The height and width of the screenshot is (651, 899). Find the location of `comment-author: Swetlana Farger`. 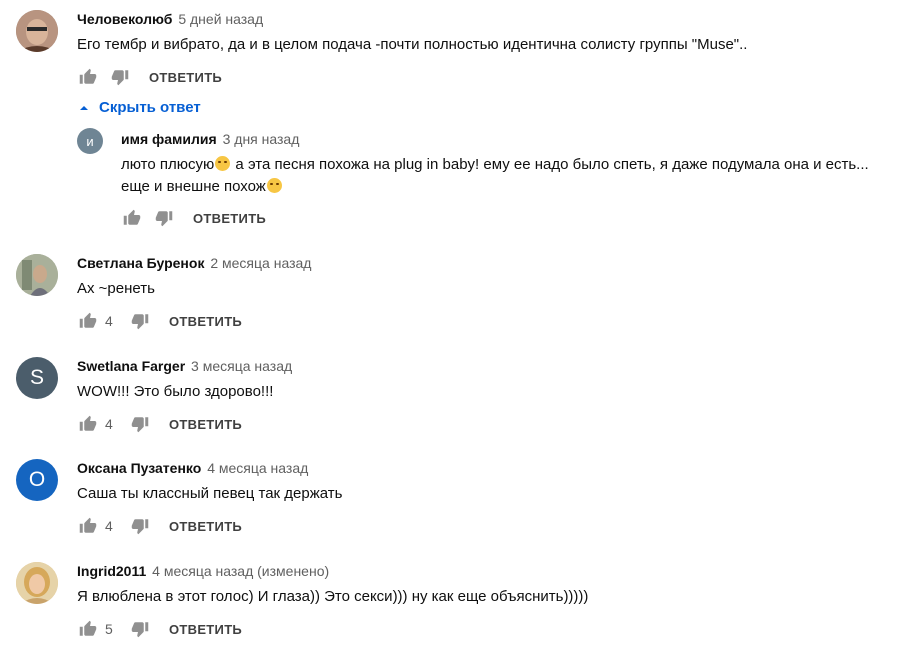

comment-author: Swetlana Farger is located at coordinates (131, 366).